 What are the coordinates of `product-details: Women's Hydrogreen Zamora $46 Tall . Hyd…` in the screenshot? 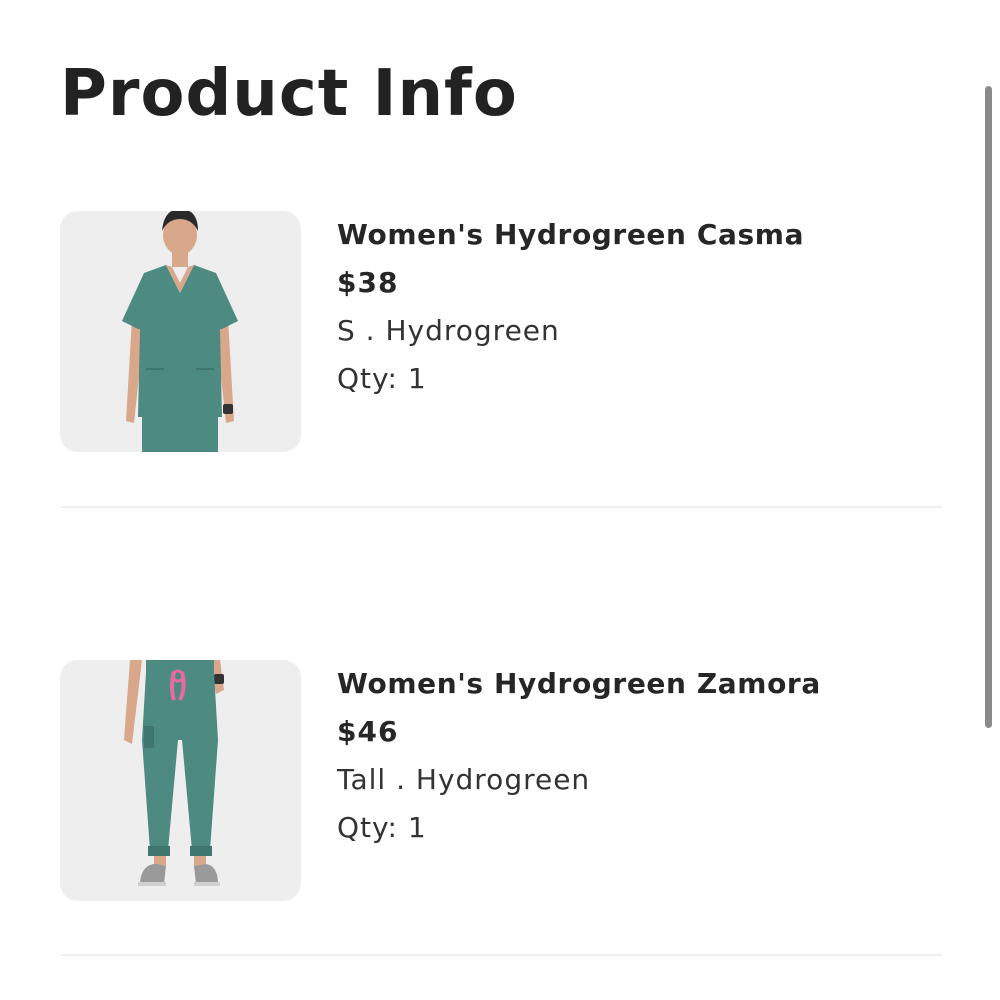 It's located at (579, 756).